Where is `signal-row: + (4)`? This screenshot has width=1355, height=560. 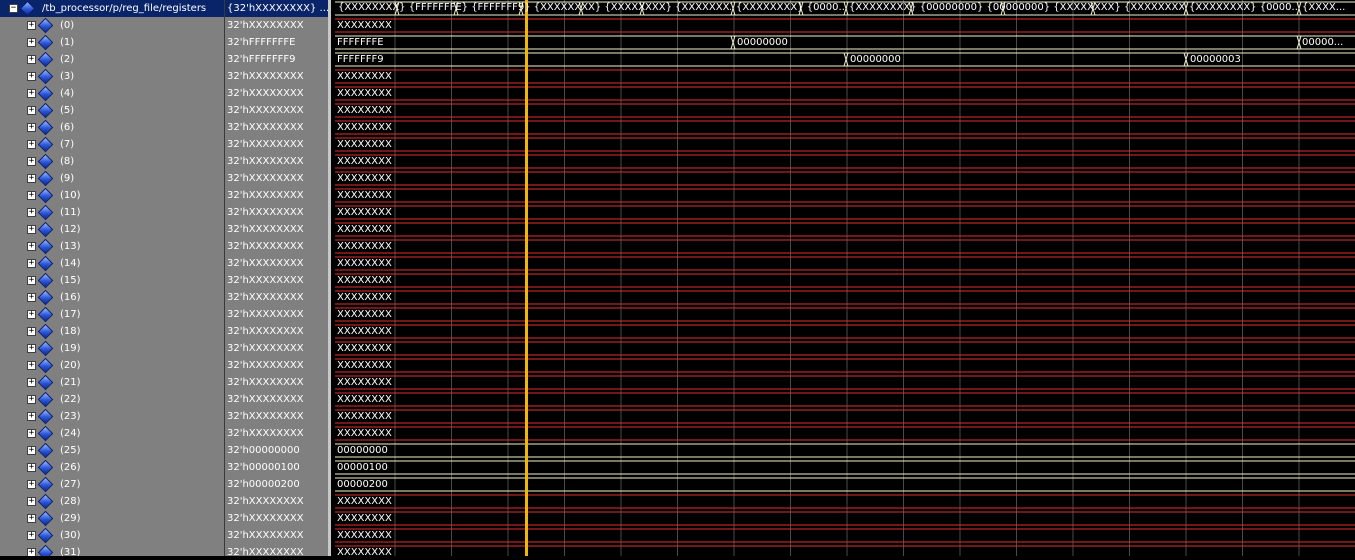 signal-row: + (4) is located at coordinates (112, 93).